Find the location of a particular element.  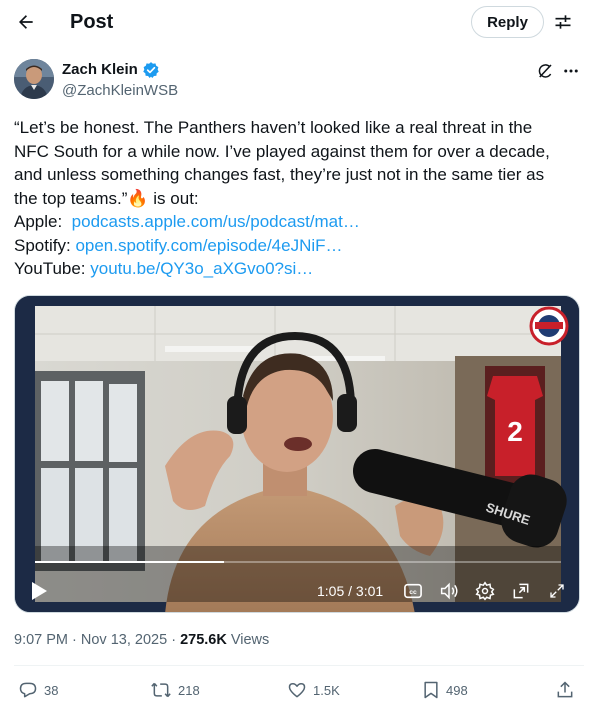

share-icon is located at coordinates (565, 689).